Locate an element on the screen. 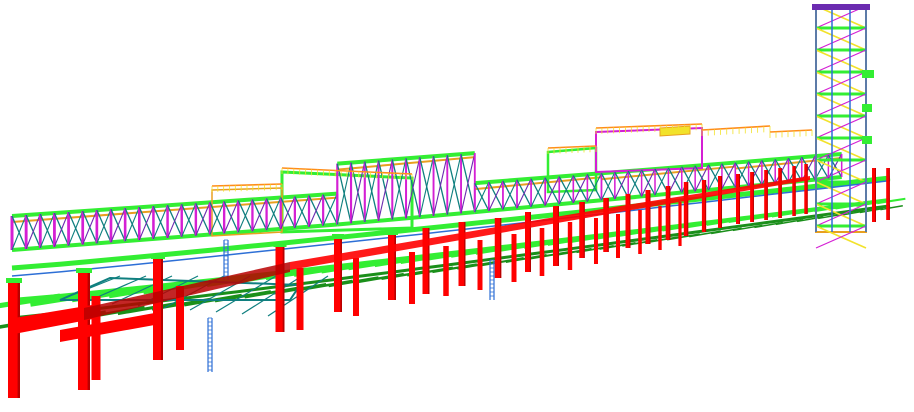  tower-roof is located at coordinates (841, 7).